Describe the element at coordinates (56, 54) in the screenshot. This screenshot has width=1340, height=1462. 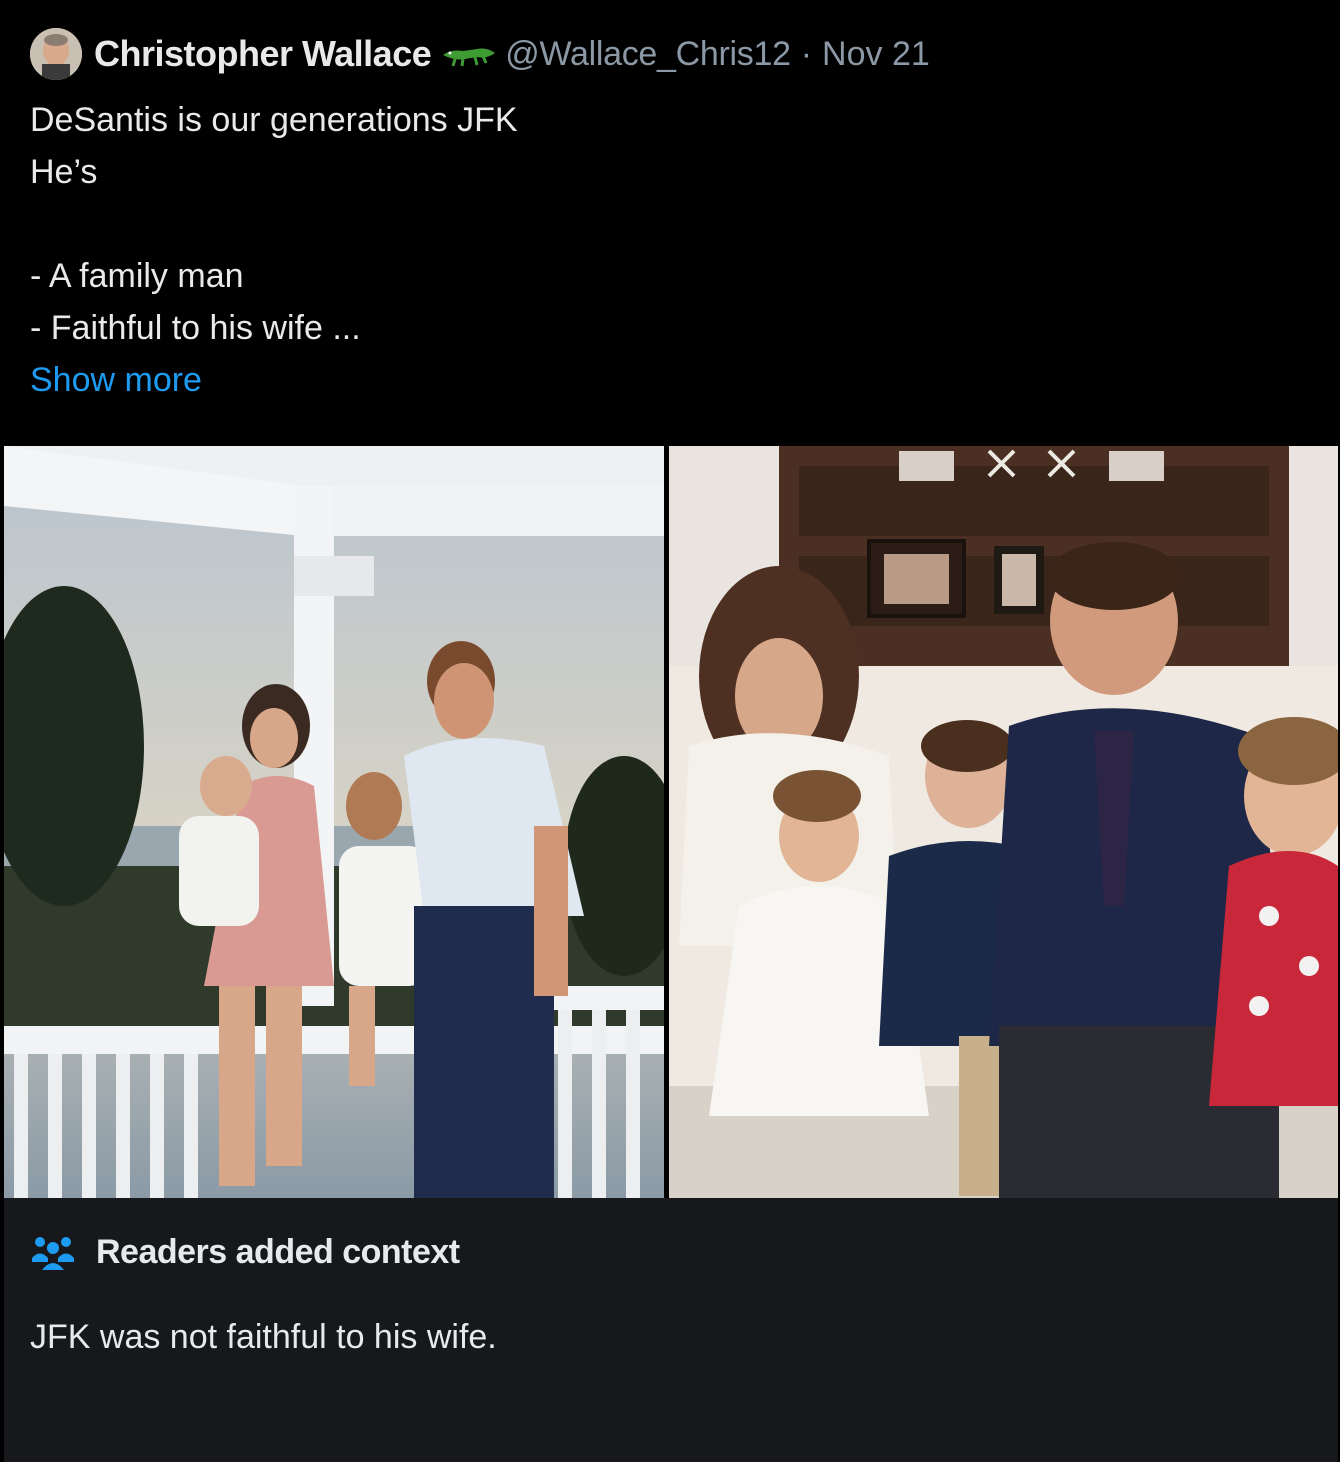
I see `avatar` at that location.